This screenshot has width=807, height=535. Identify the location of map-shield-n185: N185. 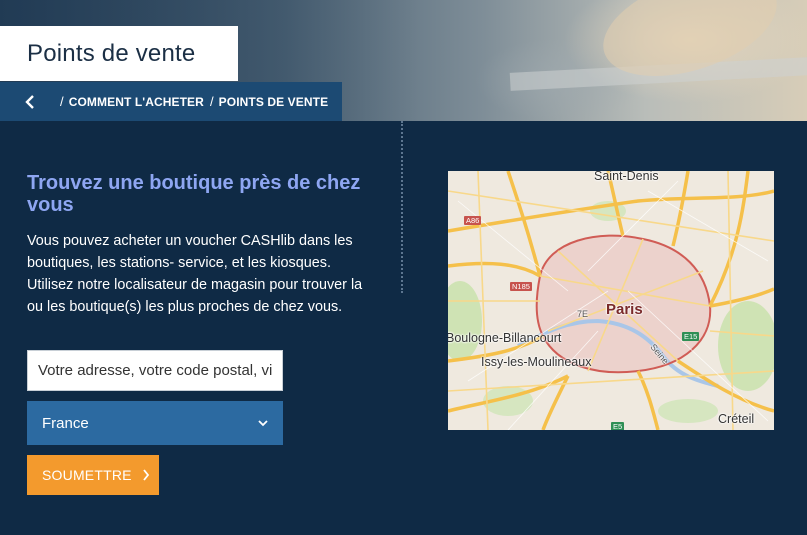
(521, 286).